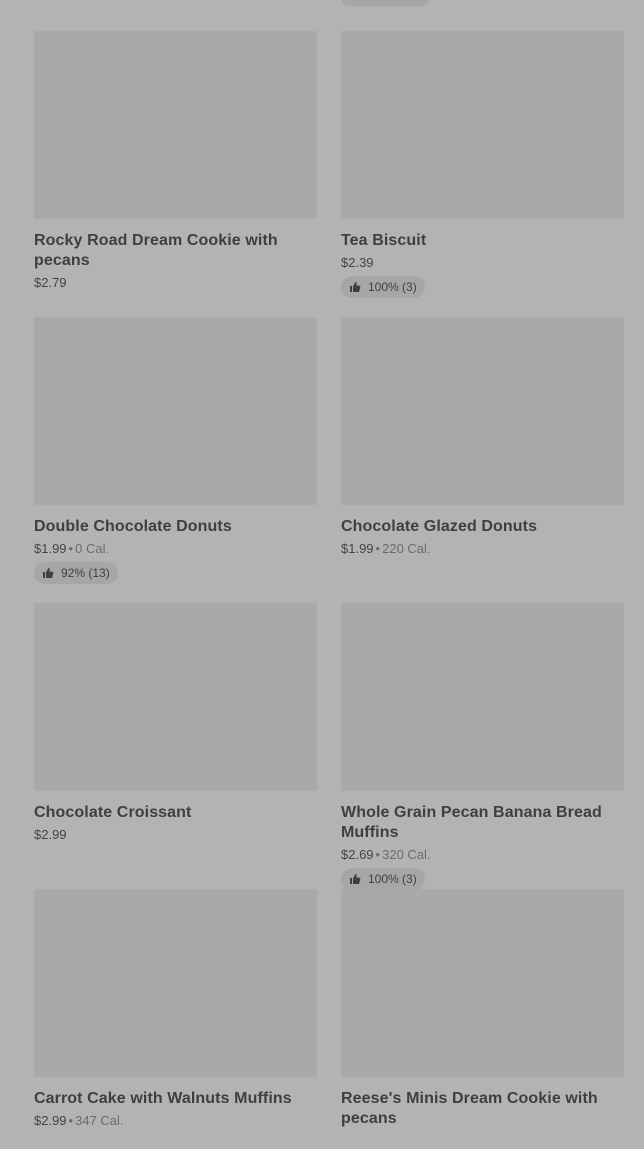 This screenshot has height=1149, width=644. Describe the element at coordinates (156, 250) in the screenshot. I see `menu-item-title: Rocky Road Dream Cookie with pecans` at that location.